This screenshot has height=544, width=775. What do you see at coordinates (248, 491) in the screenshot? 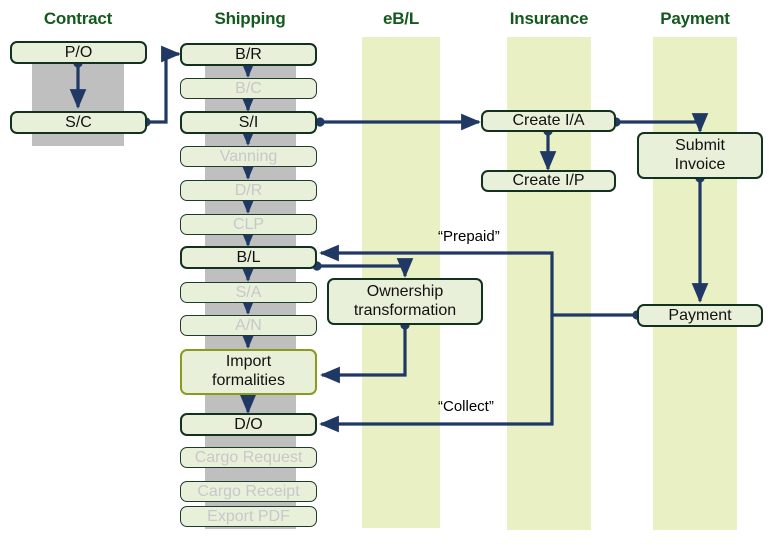
I see `node-cargo-receipt: Cargo Receipt` at bounding box center [248, 491].